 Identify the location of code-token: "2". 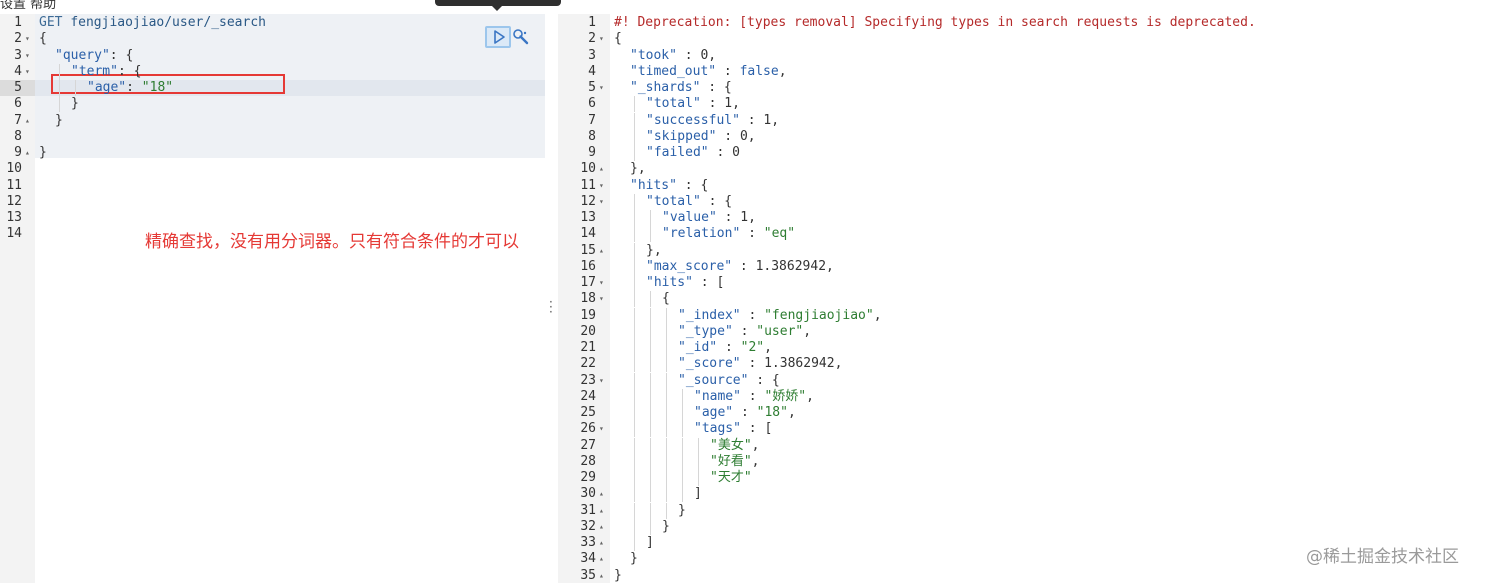
(752, 347).